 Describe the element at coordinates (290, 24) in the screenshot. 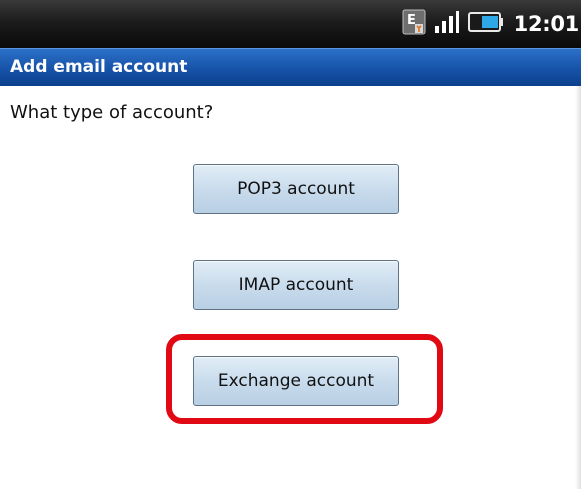

I see `status-bar: E 12:01` at that location.